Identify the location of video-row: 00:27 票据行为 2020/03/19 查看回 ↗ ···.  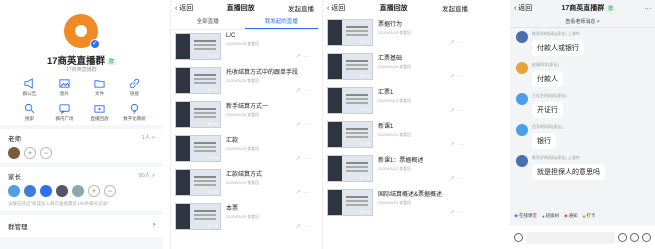
(397, 33).